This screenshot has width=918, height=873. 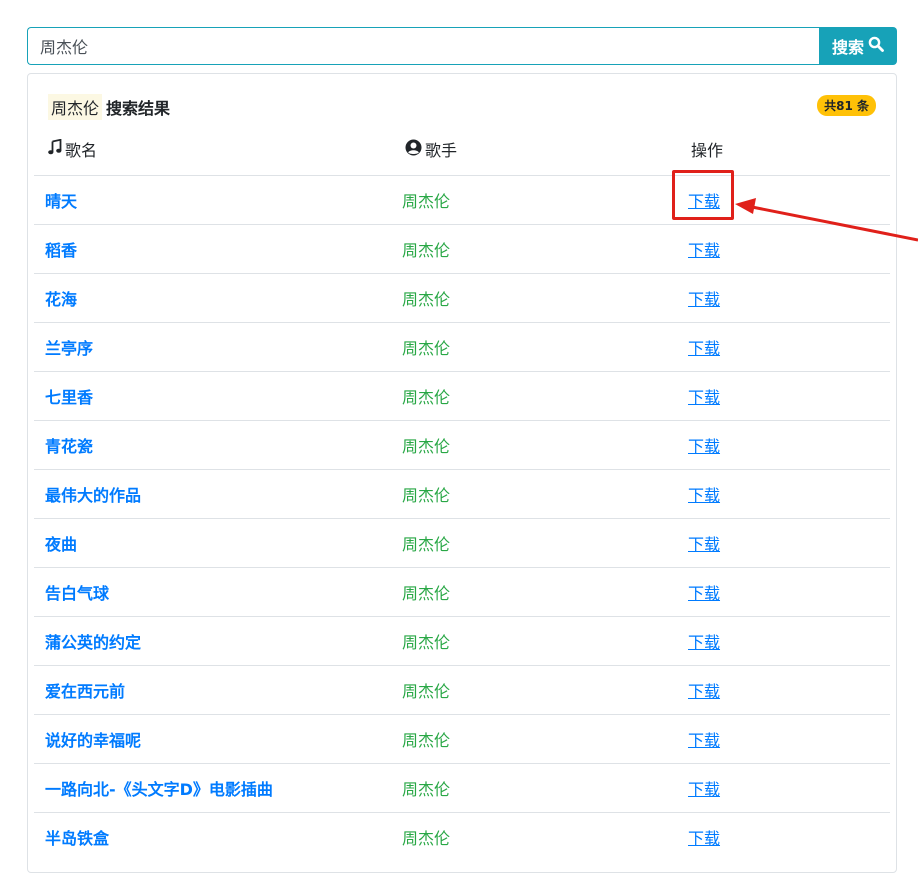 I want to click on song-link: 青花瓷, so click(x=69, y=445).